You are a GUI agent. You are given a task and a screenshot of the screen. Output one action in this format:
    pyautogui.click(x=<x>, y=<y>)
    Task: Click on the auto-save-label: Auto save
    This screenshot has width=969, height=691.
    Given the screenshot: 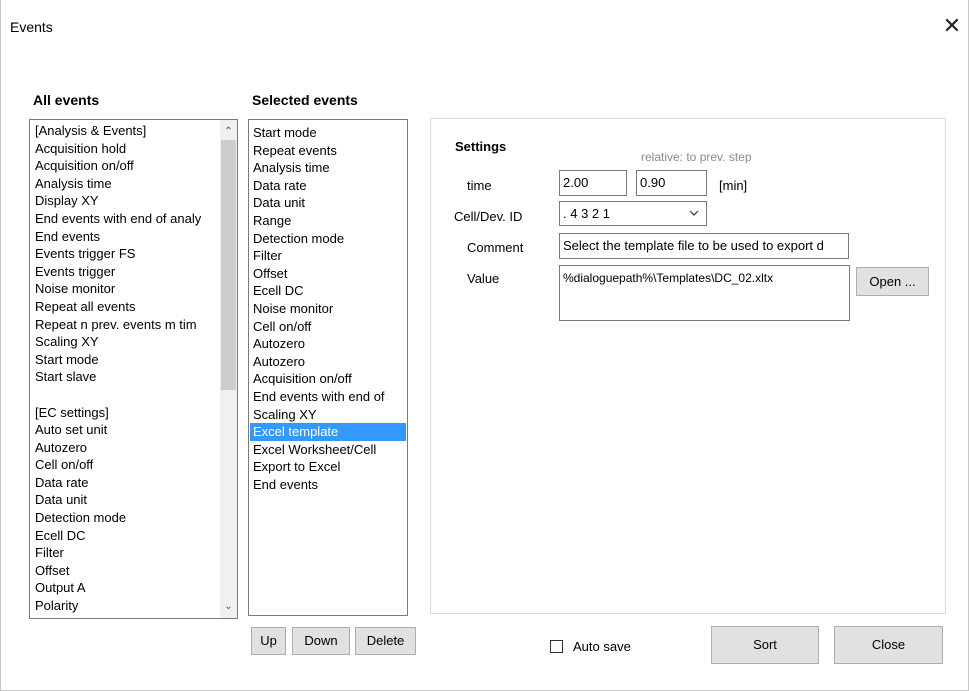 What is the action you would take?
    pyautogui.click(x=602, y=646)
    